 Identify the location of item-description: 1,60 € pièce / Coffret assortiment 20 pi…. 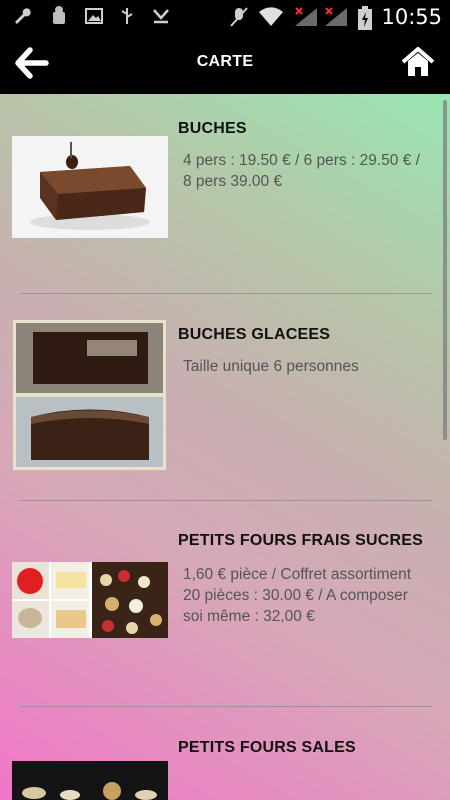
(297, 595).